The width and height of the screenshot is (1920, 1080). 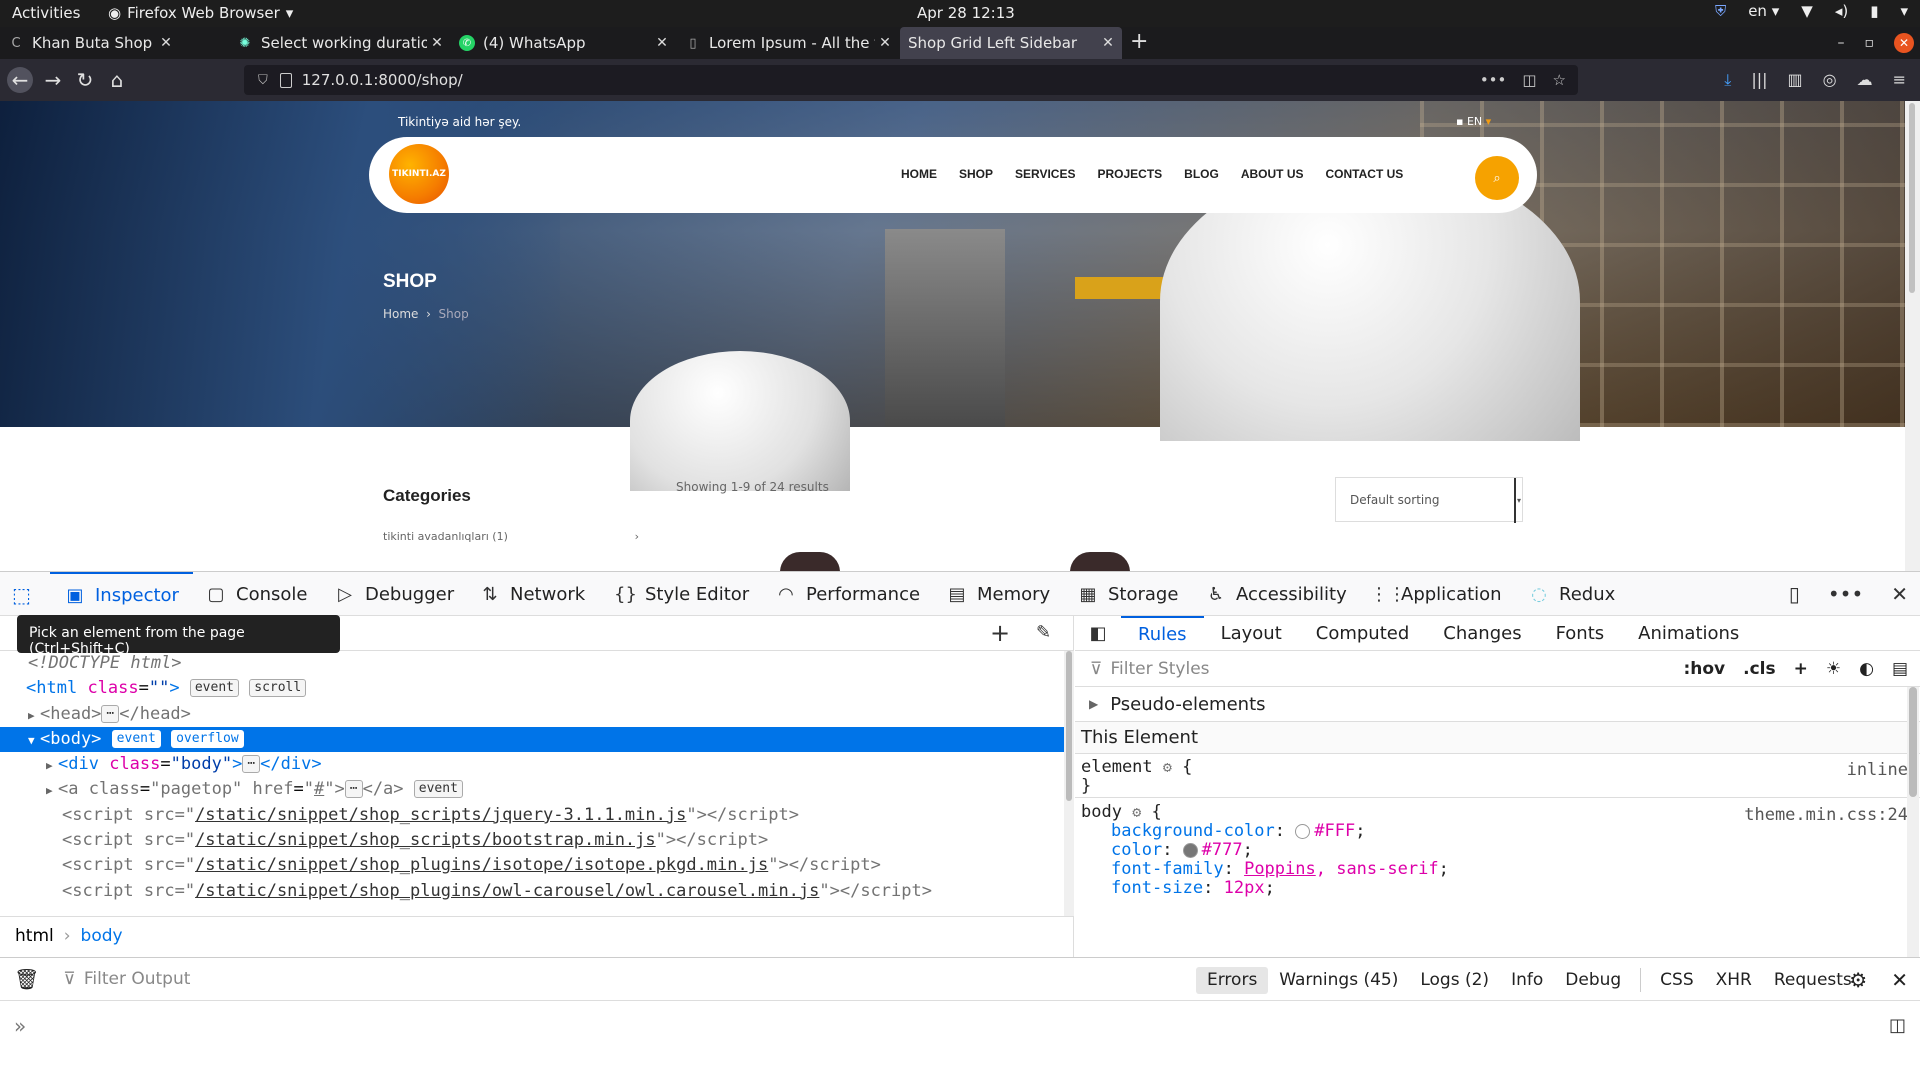 What do you see at coordinates (1580, 633) in the screenshot?
I see `tab-fonts: Fonts` at bounding box center [1580, 633].